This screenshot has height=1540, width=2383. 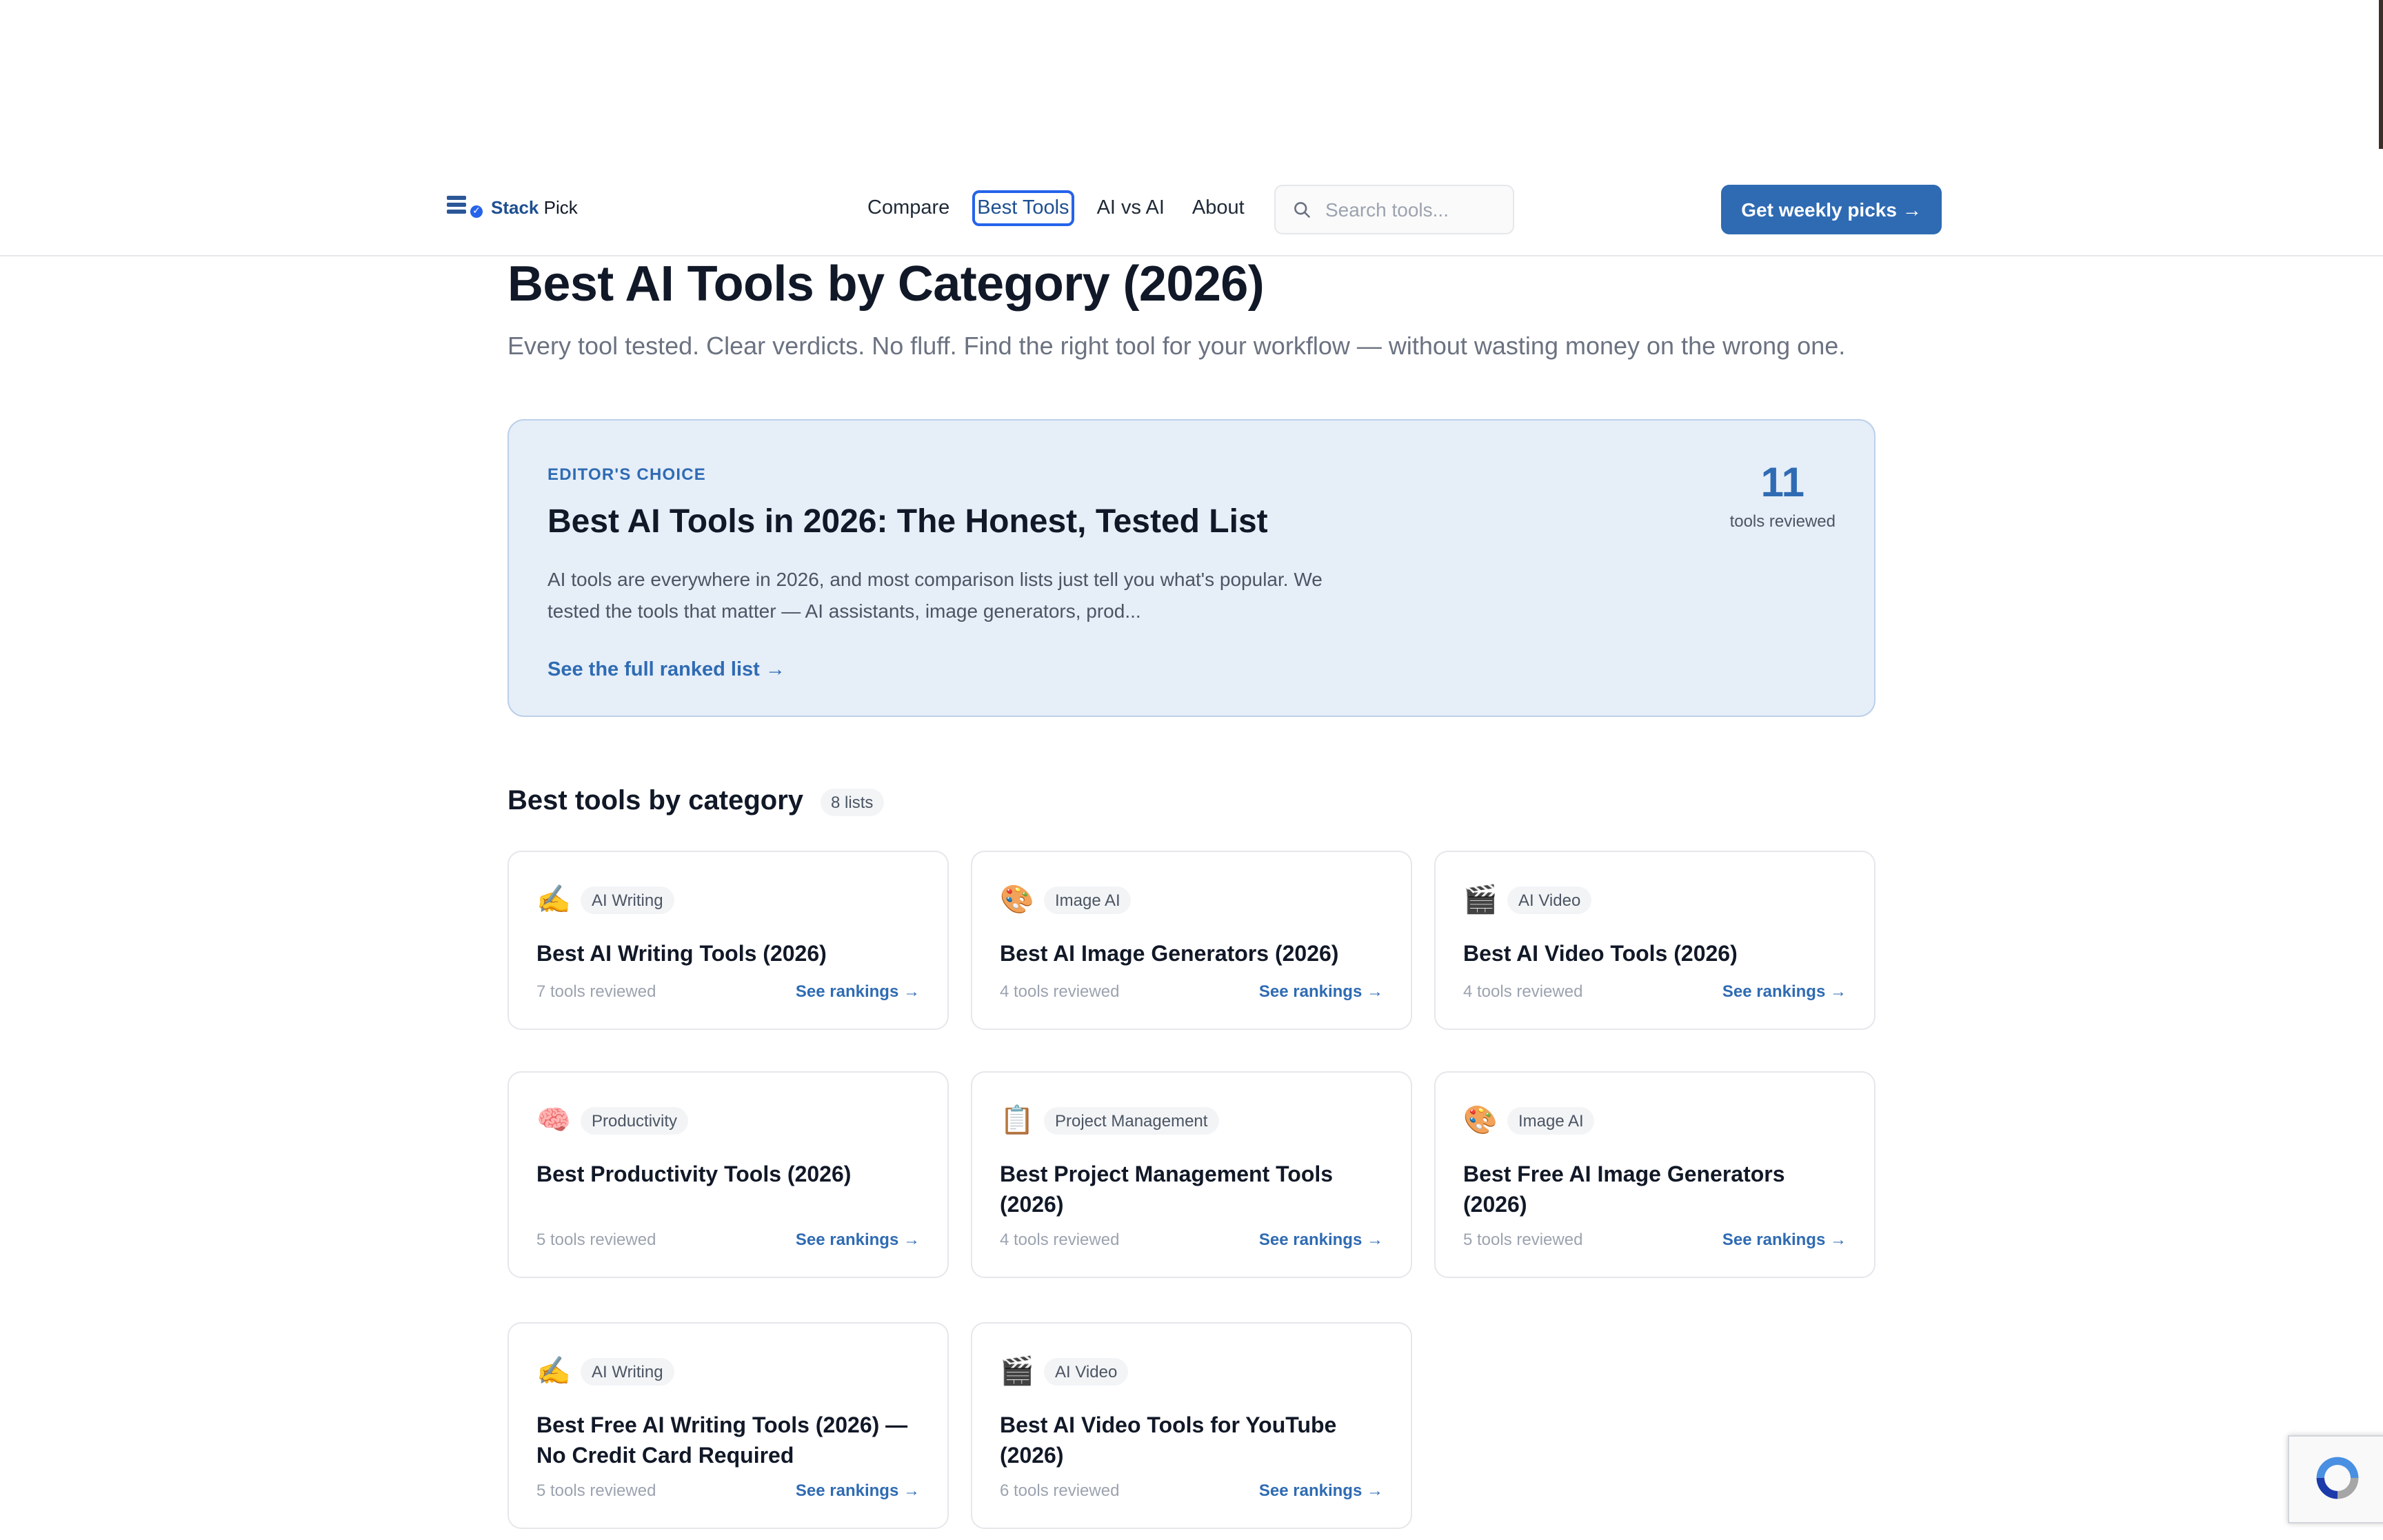 I want to click on card-title: Best AI Image Generators (2026), so click(x=1193, y=956).